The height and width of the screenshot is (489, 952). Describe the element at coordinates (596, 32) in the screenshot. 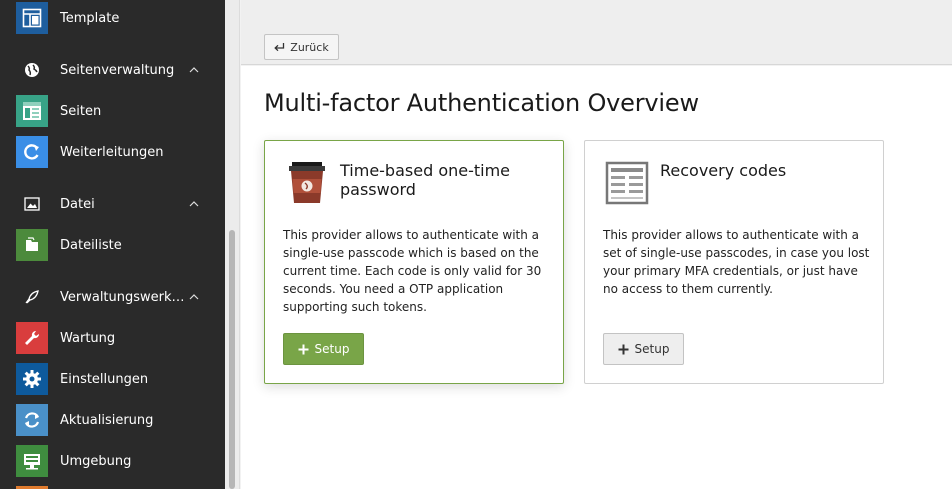

I see `doc-header: Zurück` at that location.